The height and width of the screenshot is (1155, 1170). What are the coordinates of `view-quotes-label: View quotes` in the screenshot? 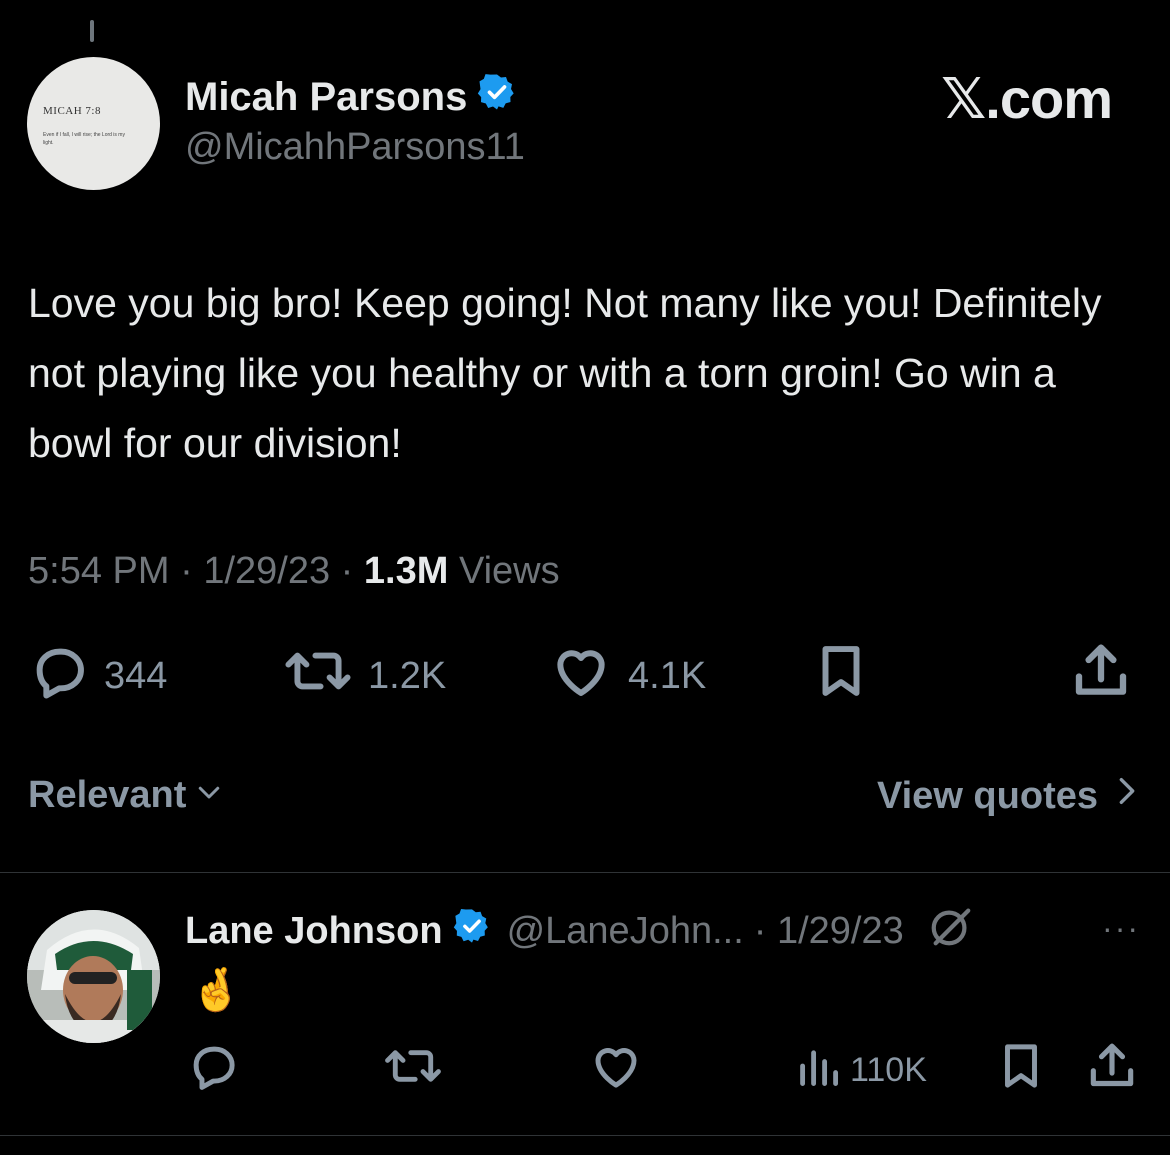 It's located at (987, 795).